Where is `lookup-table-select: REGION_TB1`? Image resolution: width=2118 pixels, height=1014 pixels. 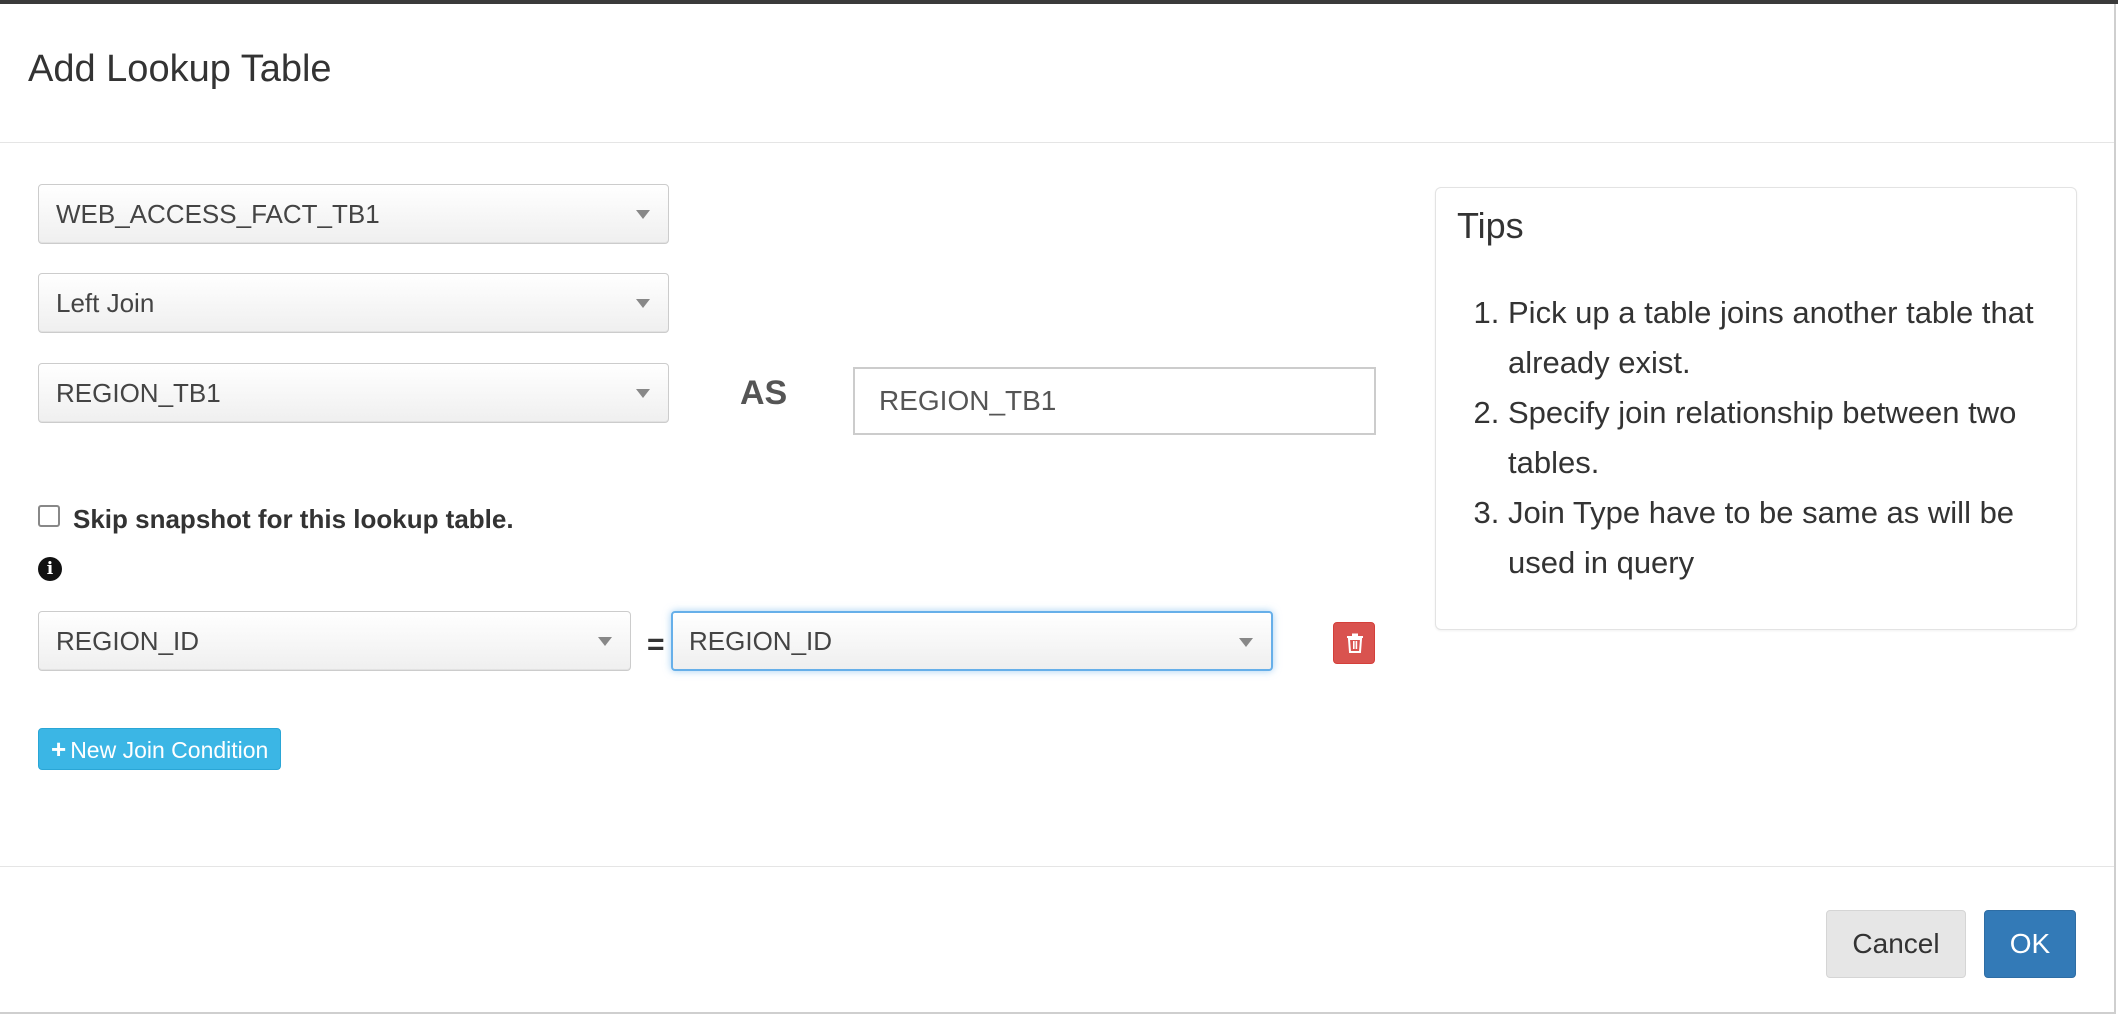
lookup-table-select: REGION_TB1 is located at coordinates (353, 393).